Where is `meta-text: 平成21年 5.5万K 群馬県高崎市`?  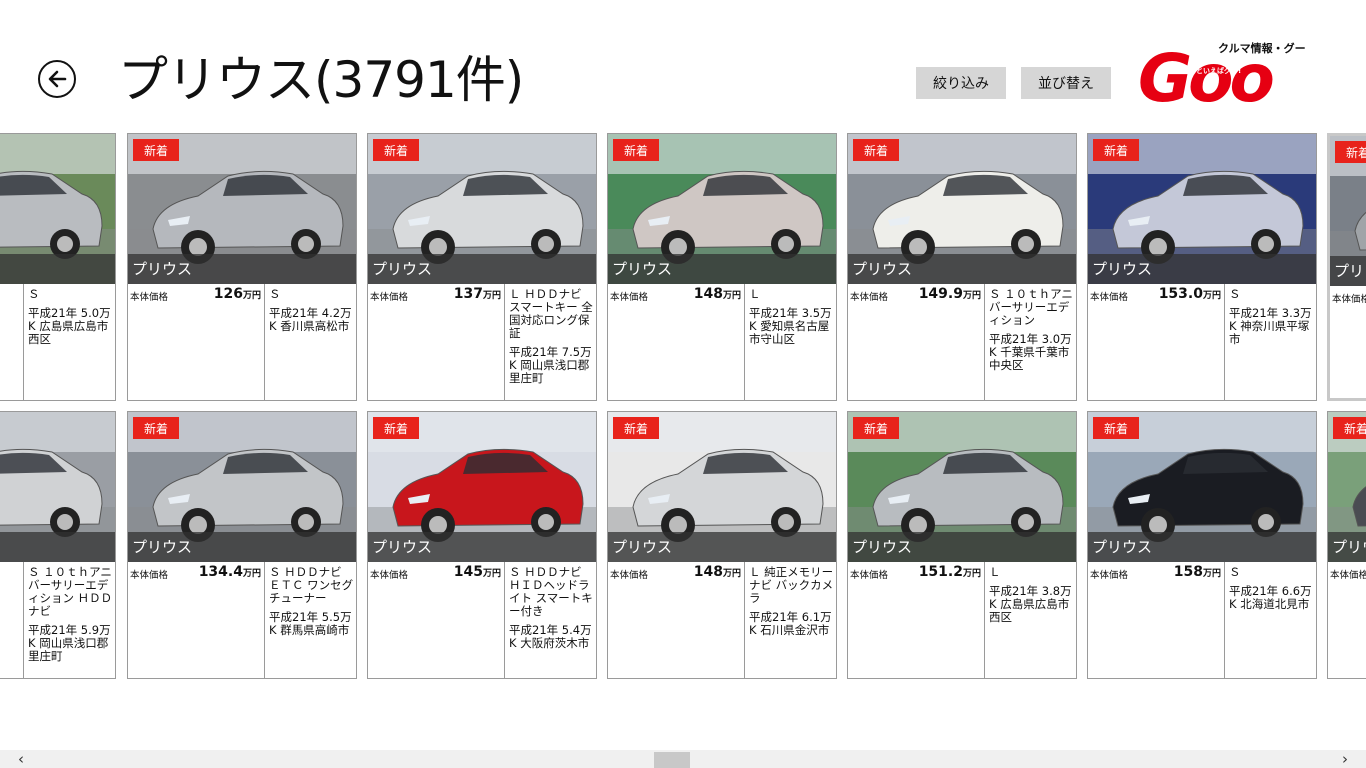
meta-text: 平成21年 5.5万K 群馬県高崎市 is located at coordinates (310, 623).